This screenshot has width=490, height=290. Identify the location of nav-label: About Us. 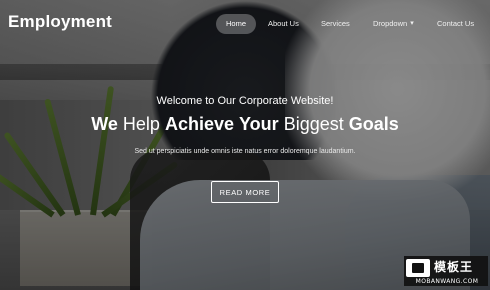
(283, 23).